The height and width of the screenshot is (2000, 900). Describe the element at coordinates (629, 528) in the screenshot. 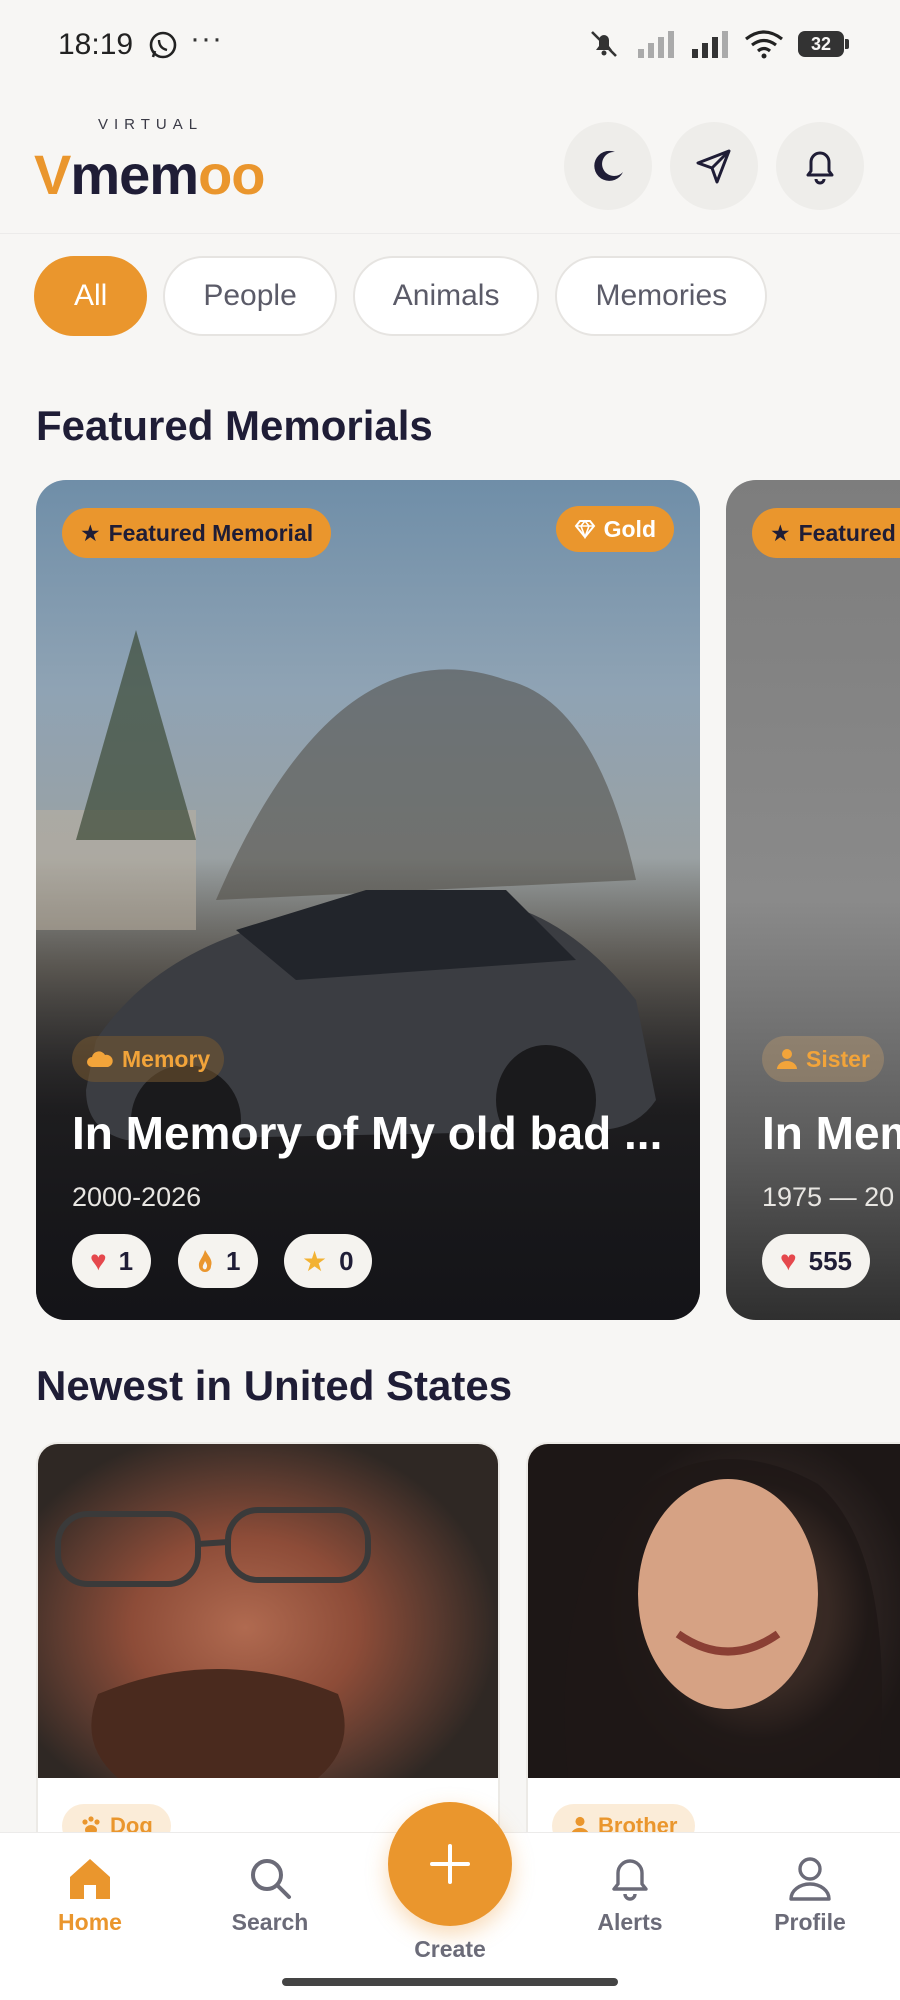

I see `tier-label: Gold` at that location.